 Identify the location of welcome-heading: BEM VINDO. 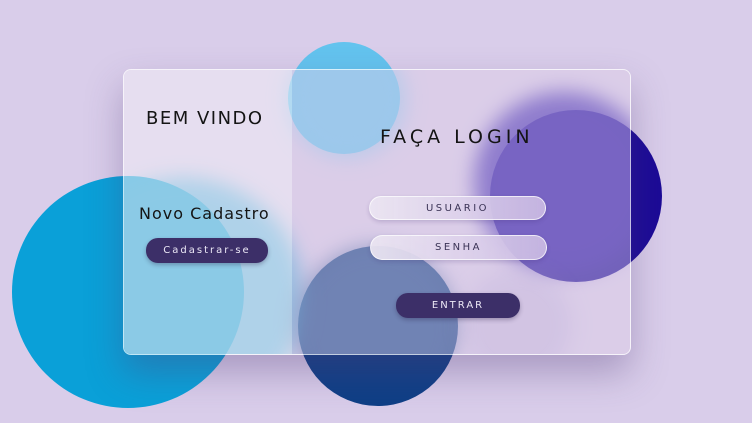
(205, 118).